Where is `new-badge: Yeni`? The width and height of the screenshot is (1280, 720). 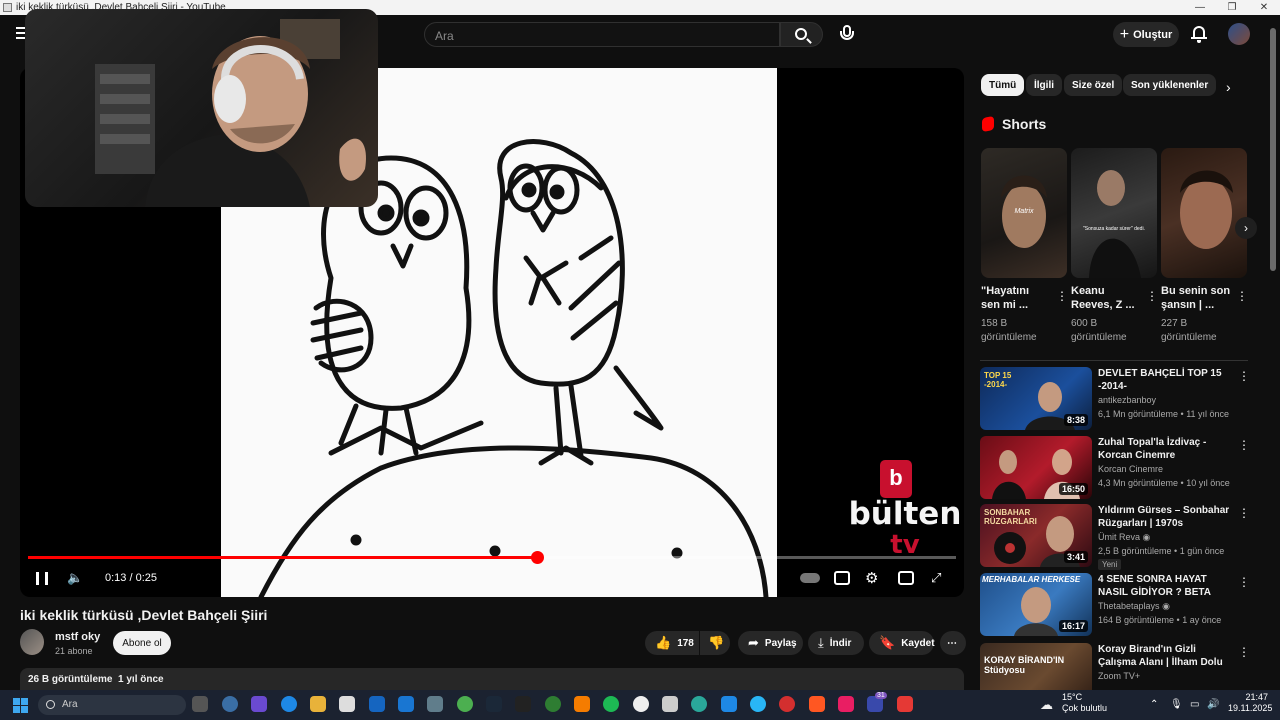
new-badge: Yeni is located at coordinates (1110, 564).